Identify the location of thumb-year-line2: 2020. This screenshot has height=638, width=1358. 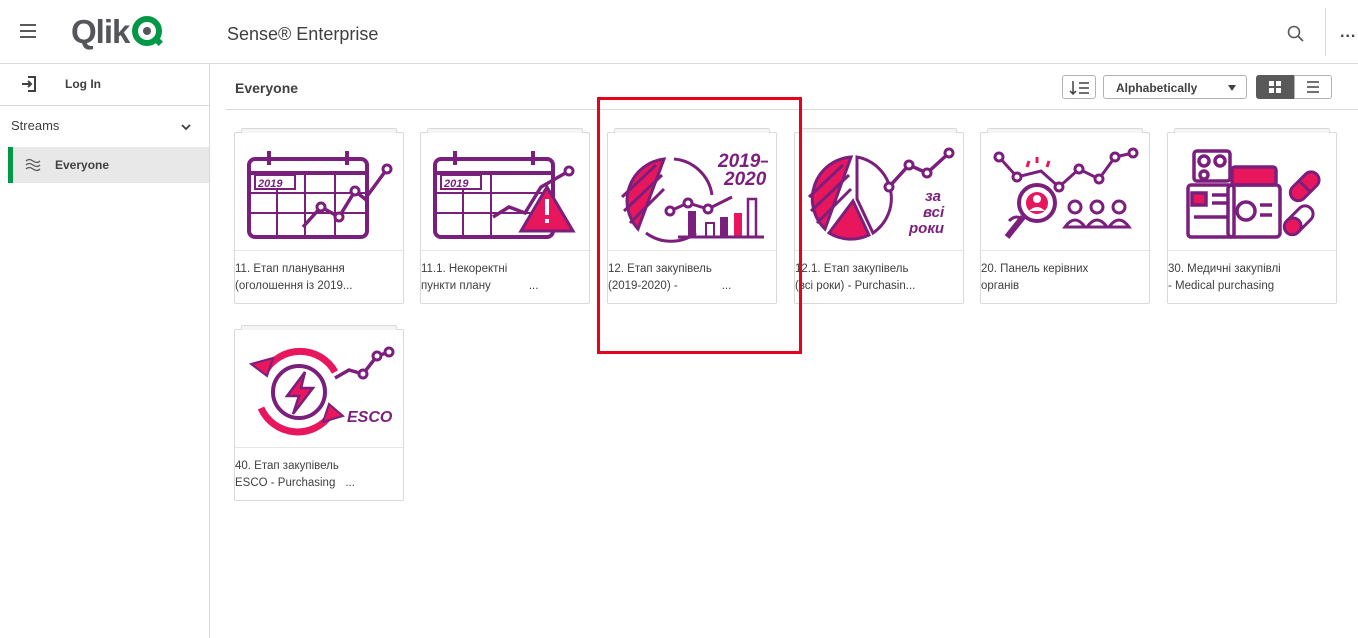
(745, 179).